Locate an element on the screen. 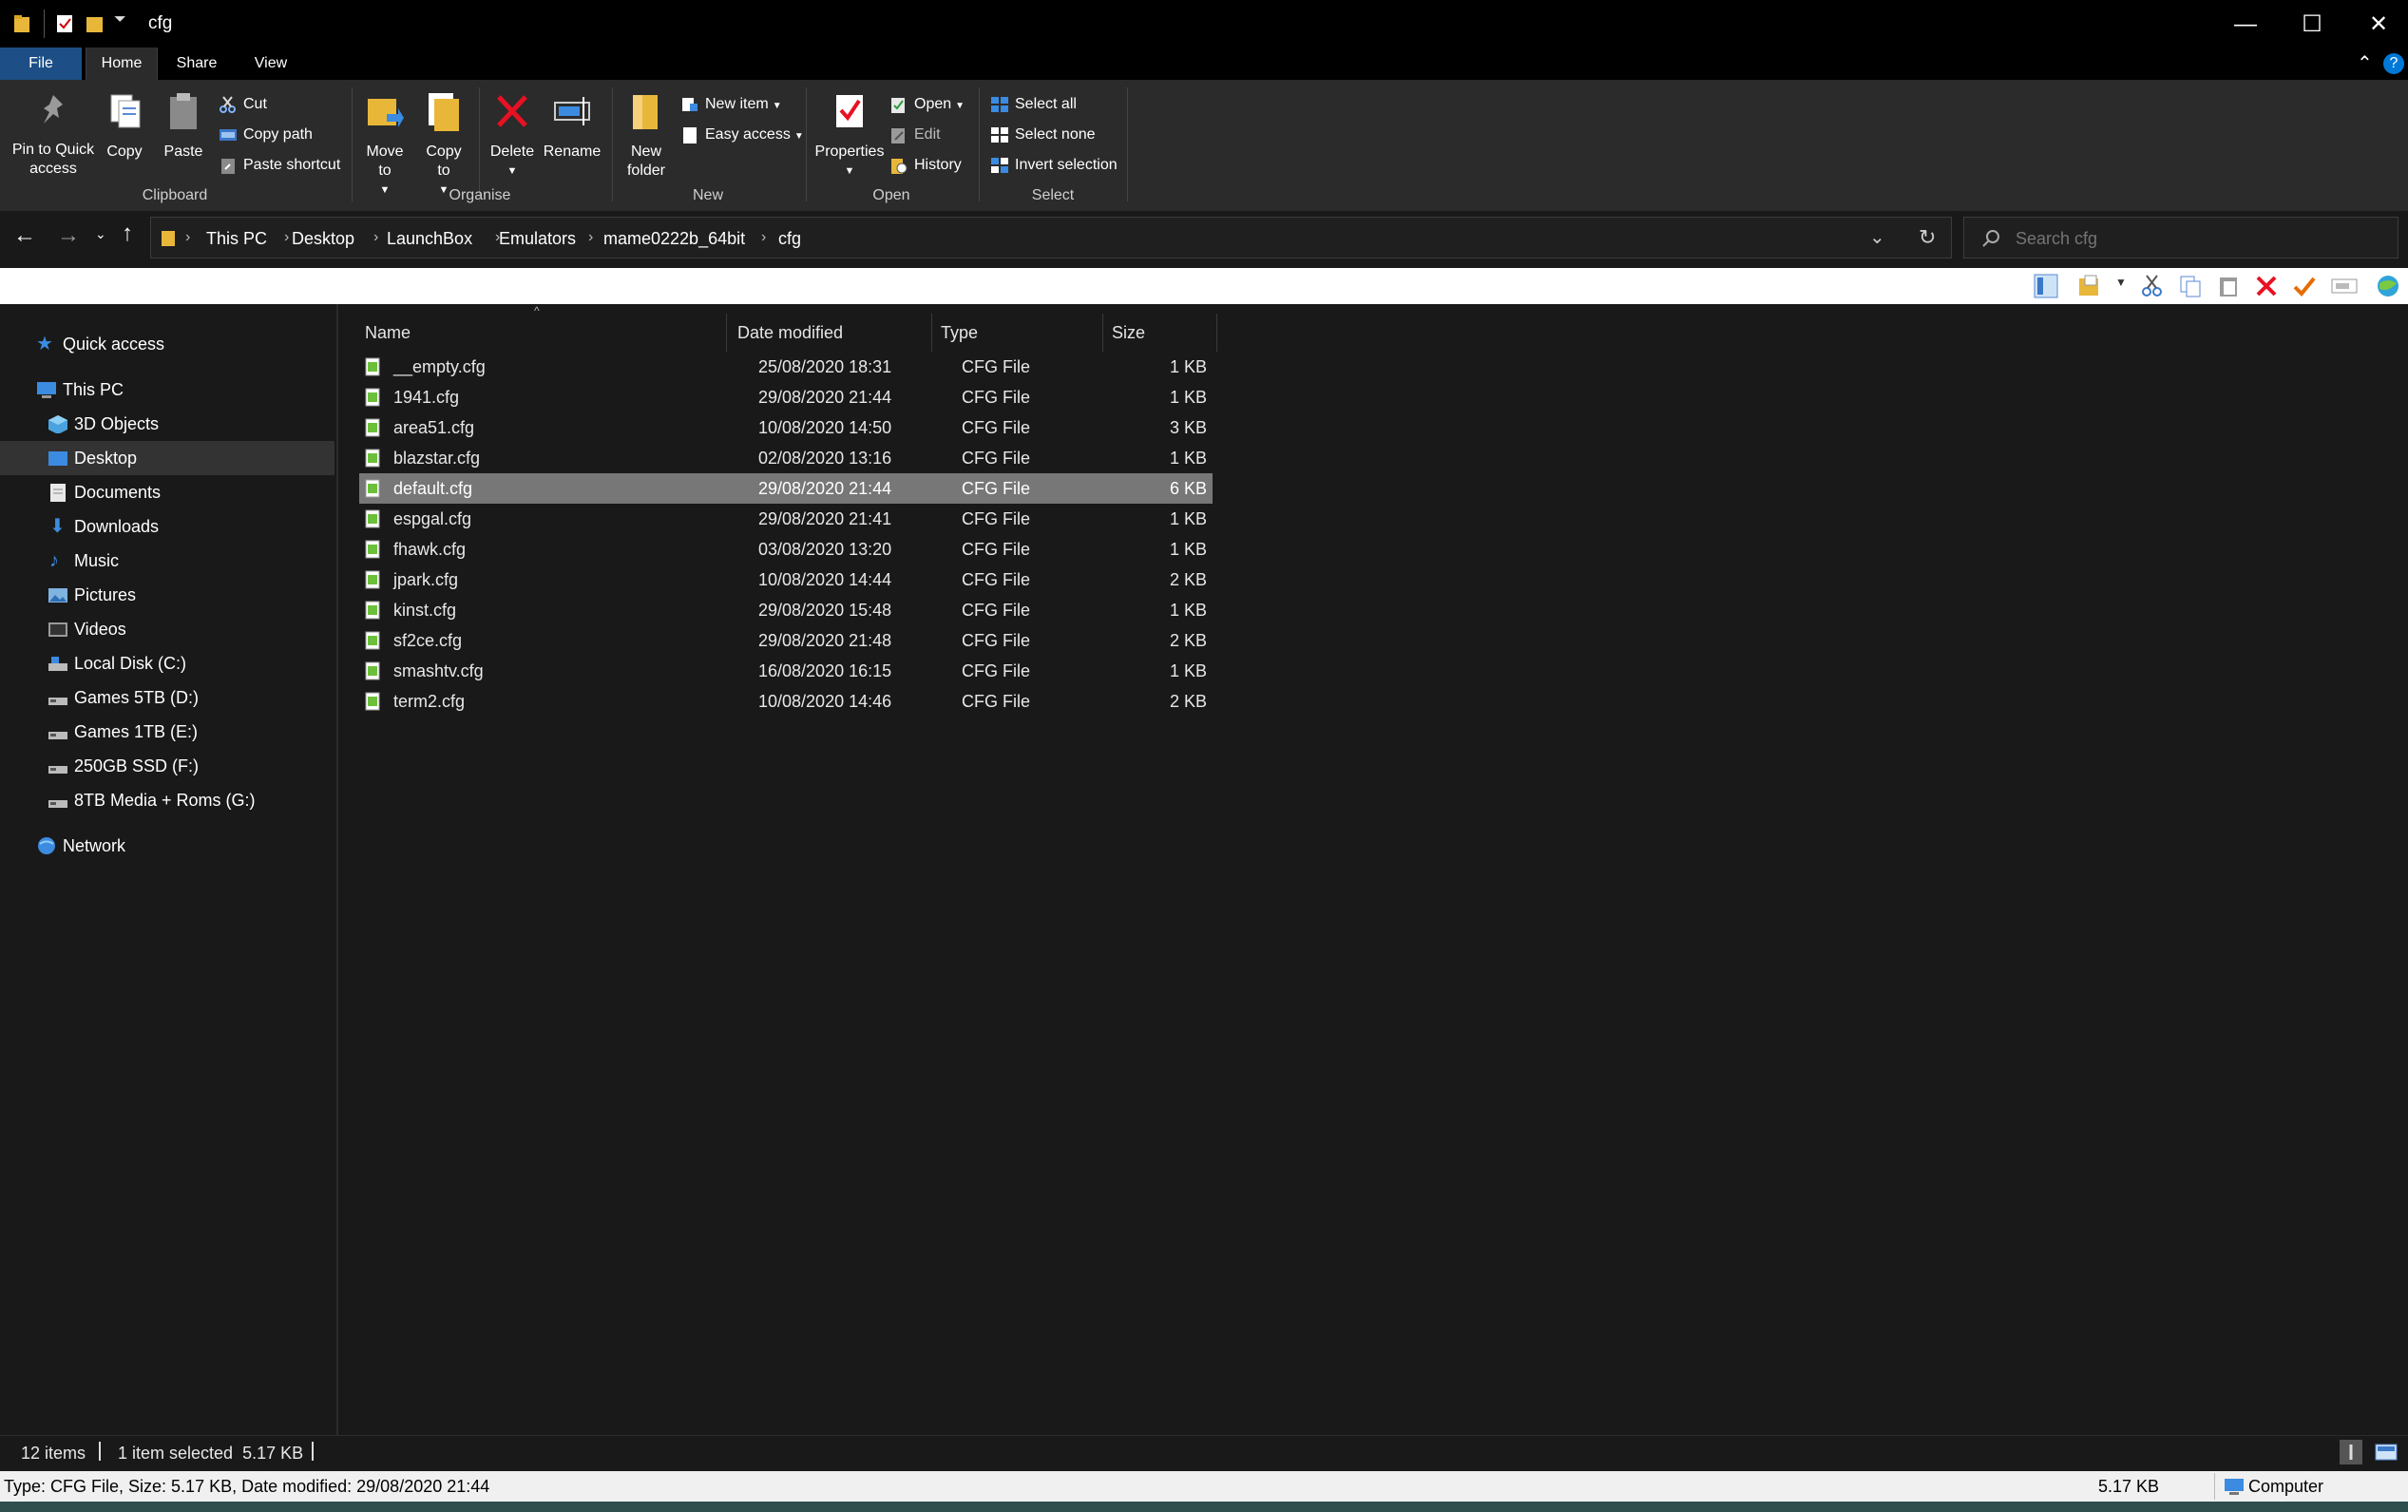 This screenshot has width=2408, height=1512. maximize-button: ☐ is located at coordinates (2312, 25).